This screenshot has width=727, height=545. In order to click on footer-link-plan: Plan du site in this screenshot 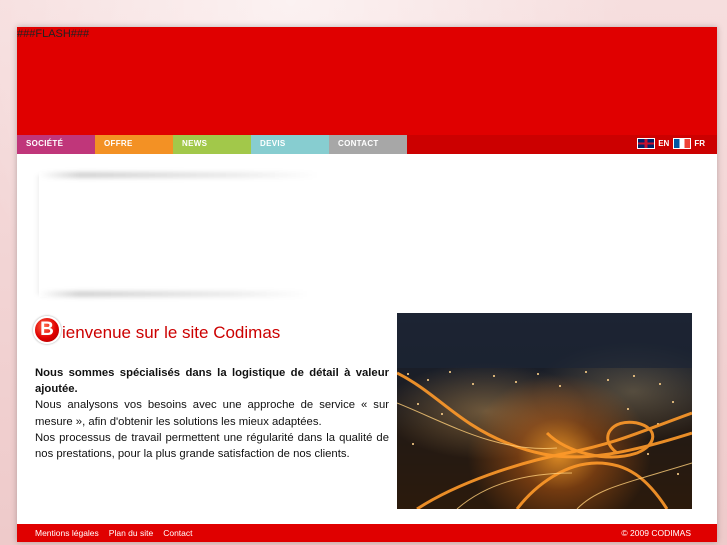, I will do `click(131, 533)`.